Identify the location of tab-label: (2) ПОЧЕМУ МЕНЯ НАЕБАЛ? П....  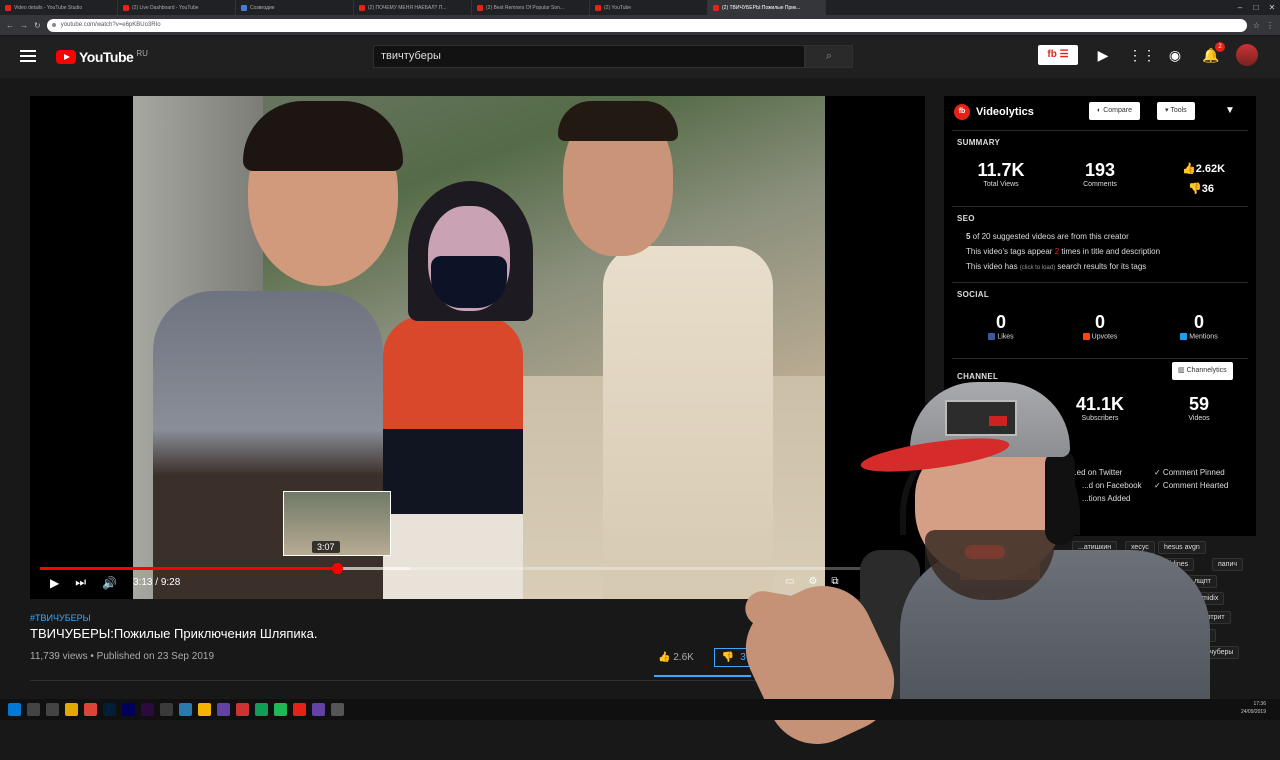
(407, 7).